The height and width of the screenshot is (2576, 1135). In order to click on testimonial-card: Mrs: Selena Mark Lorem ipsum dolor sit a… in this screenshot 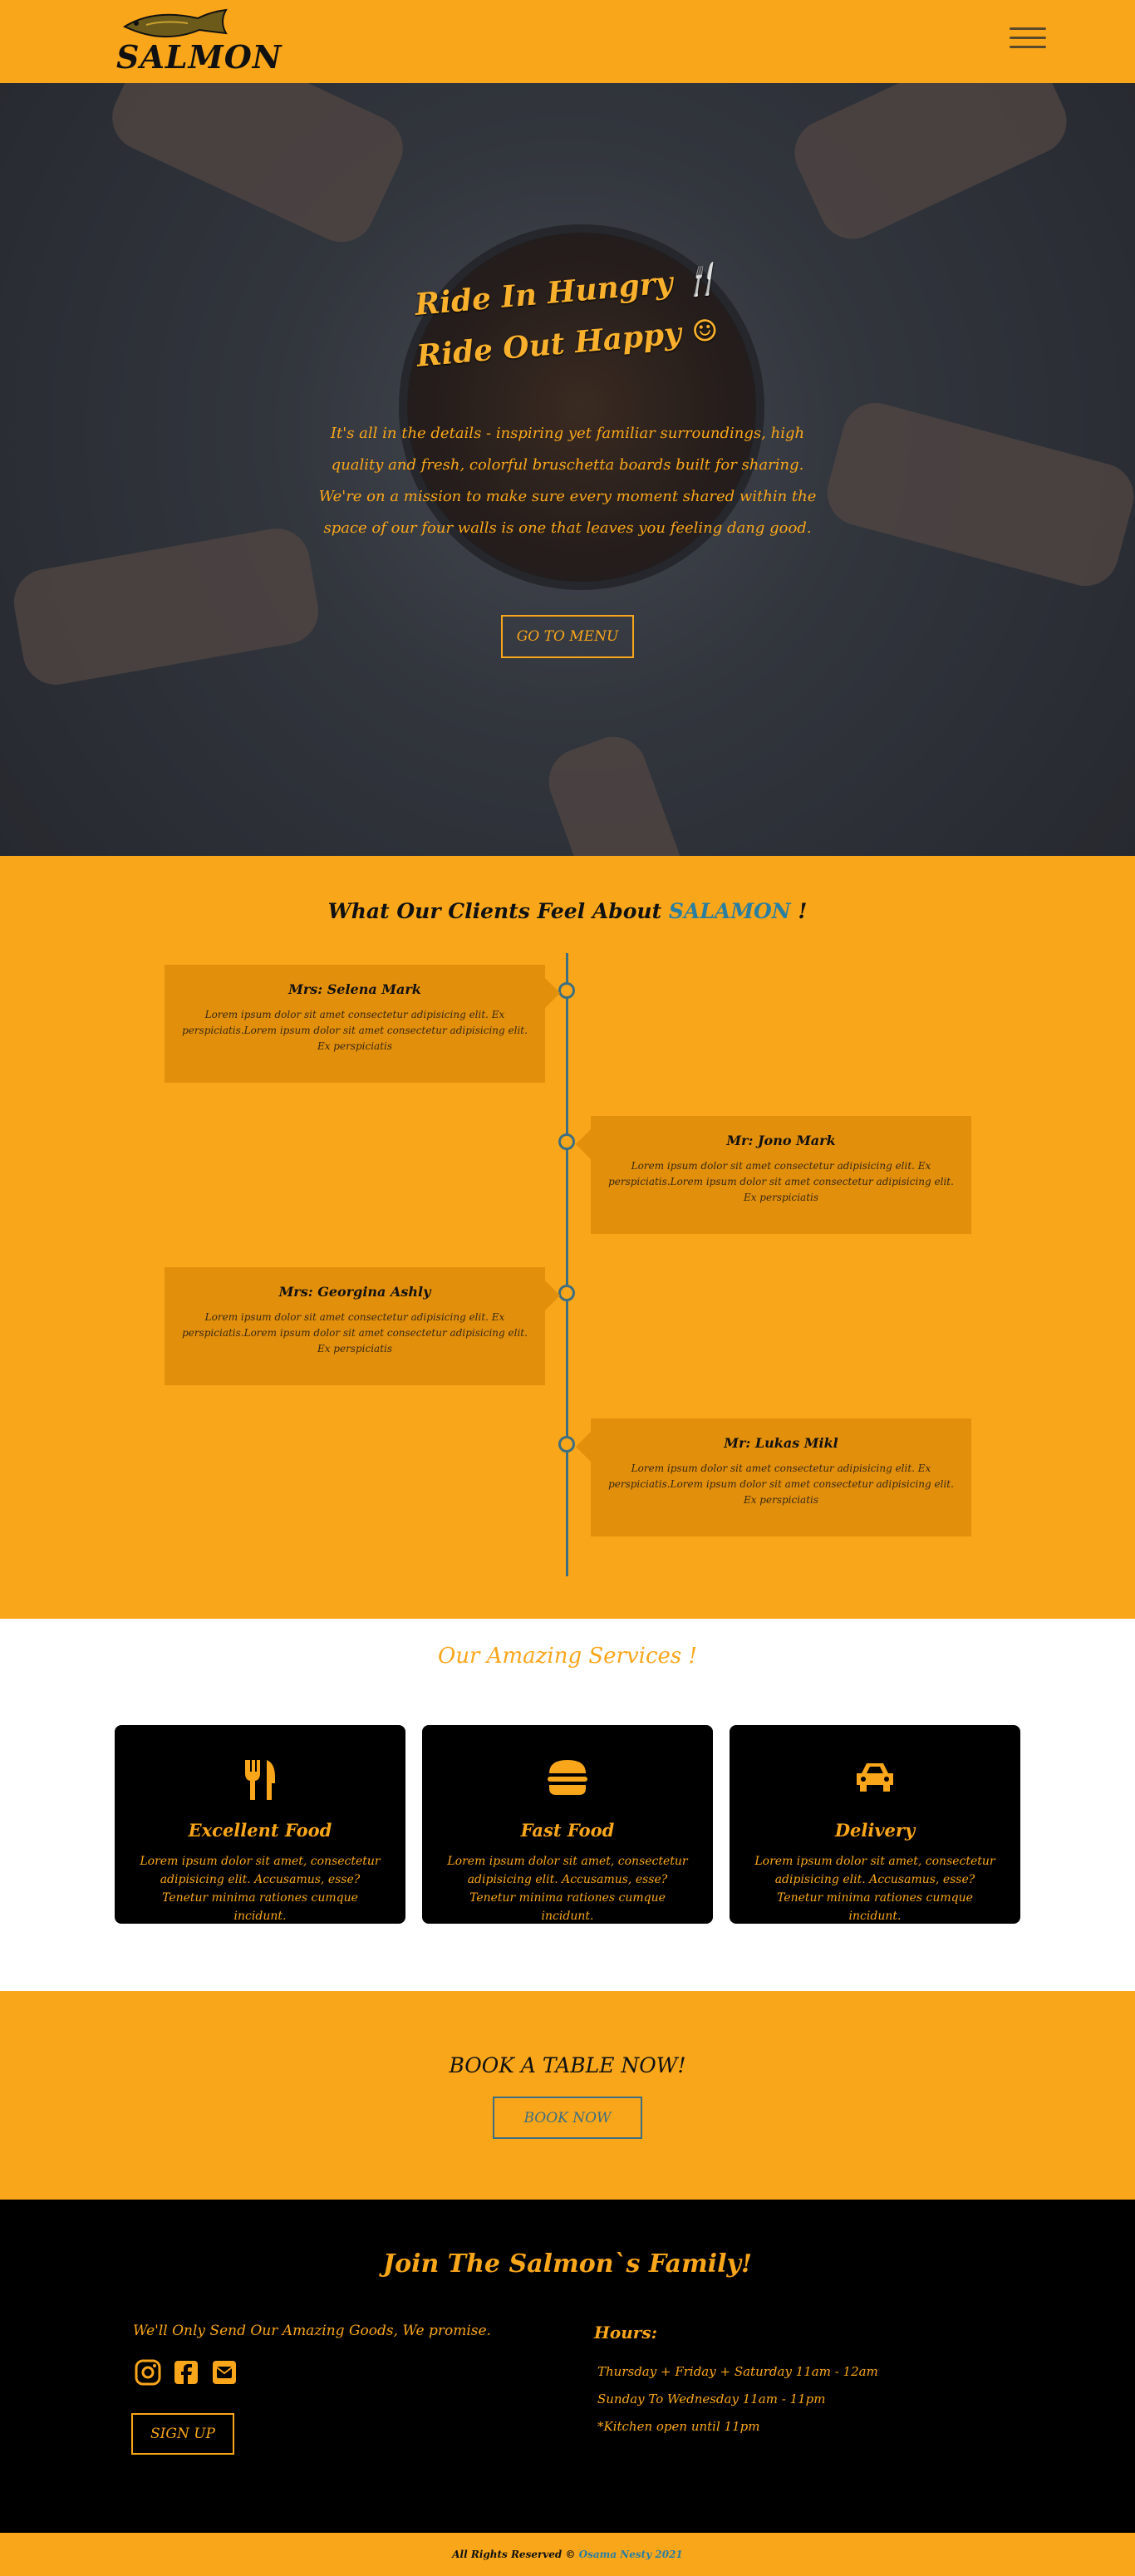, I will do `click(362, 1024)`.